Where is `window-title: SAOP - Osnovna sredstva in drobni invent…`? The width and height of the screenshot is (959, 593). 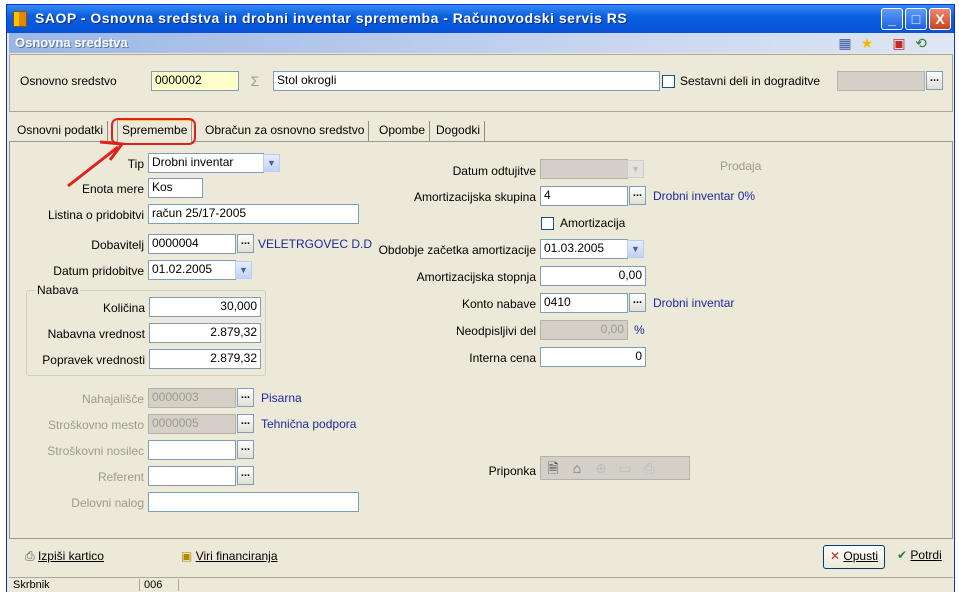 window-title: SAOP - Osnovna sredstva in drobni invent… is located at coordinates (331, 18).